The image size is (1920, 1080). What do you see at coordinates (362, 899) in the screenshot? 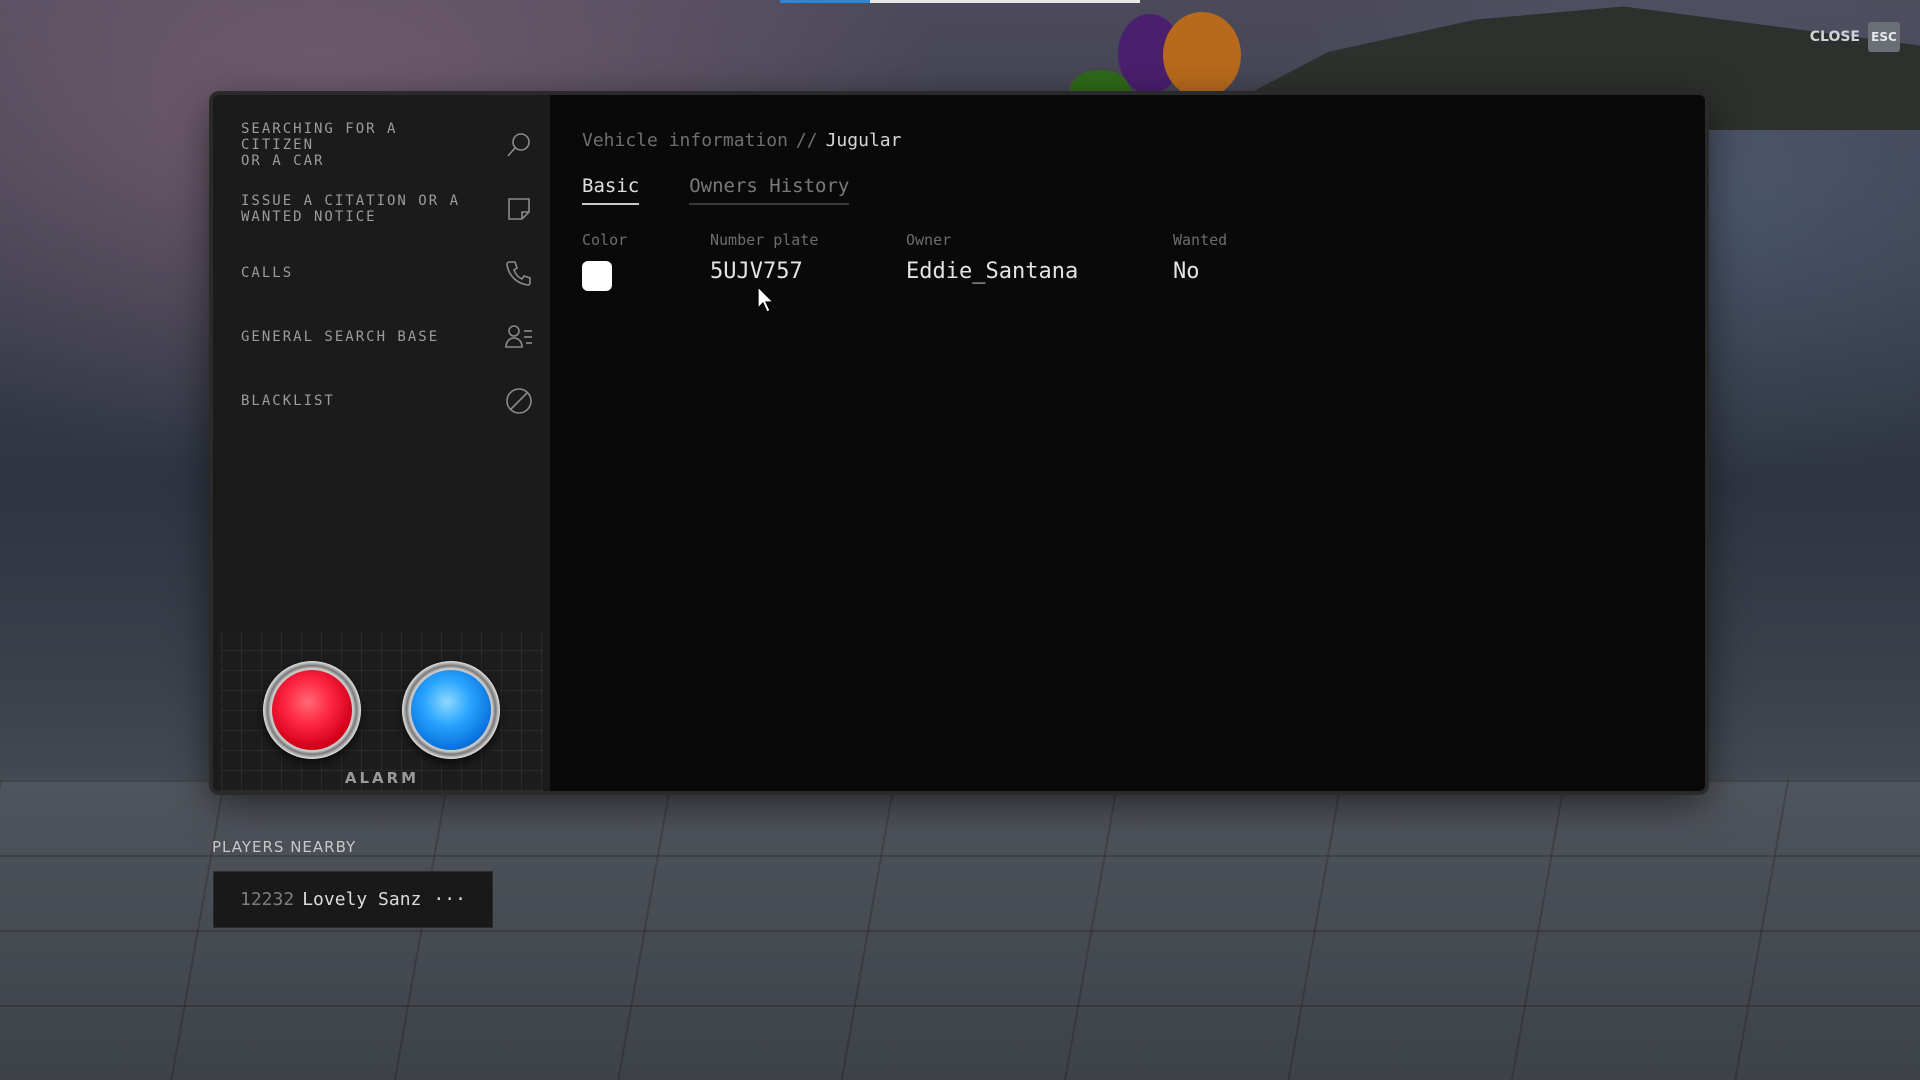
I see `player-name: Lovely Sanz` at bounding box center [362, 899].